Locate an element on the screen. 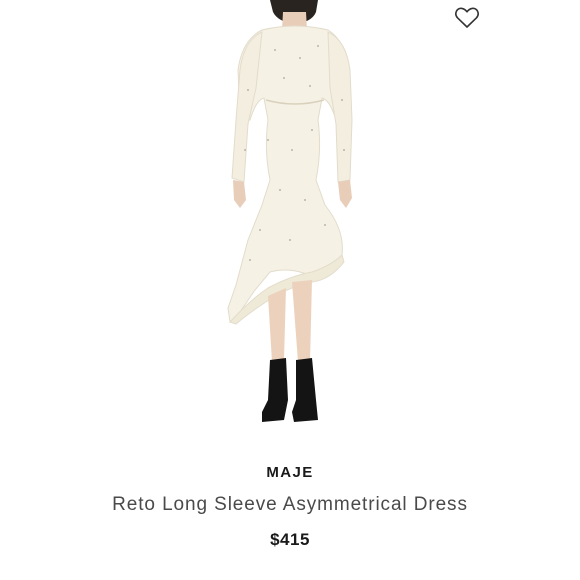 The image size is (580, 580). product-title: Reto Long Sleeve Asymmetrical Dress is located at coordinates (290, 505).